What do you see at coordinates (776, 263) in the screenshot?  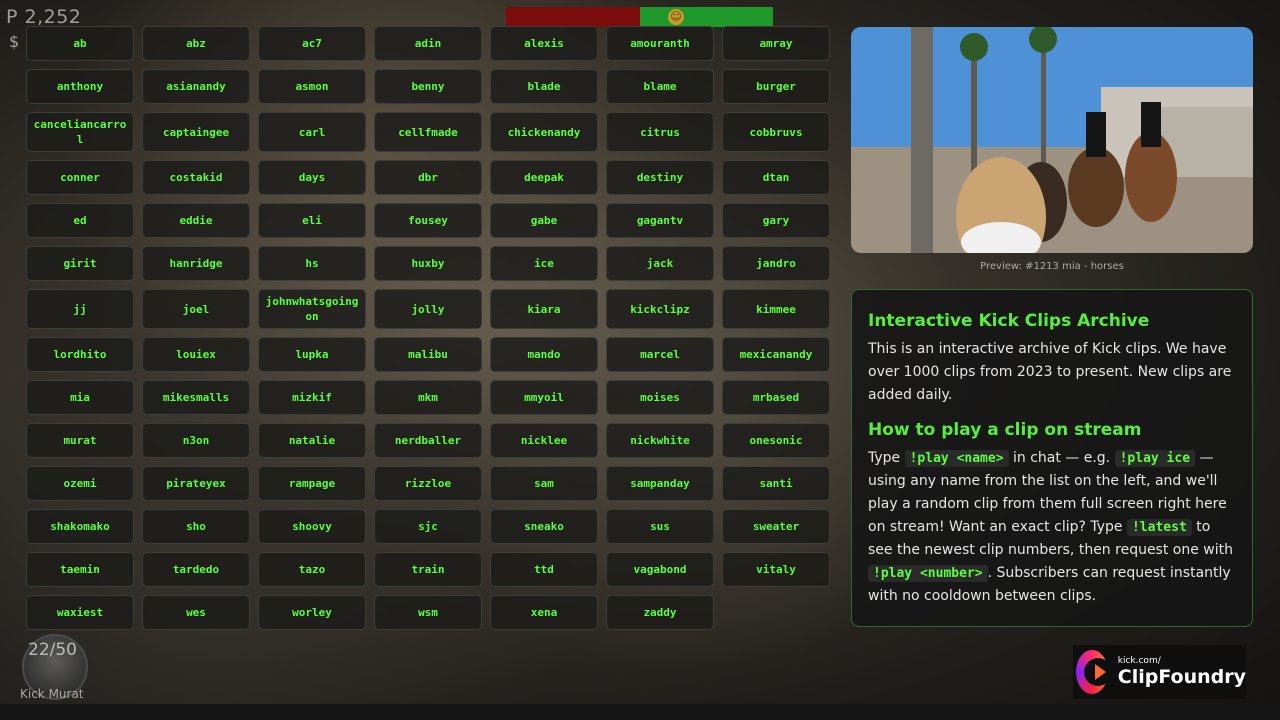 I see `clip-name-button: jandro` at bounding box center [776, 263].